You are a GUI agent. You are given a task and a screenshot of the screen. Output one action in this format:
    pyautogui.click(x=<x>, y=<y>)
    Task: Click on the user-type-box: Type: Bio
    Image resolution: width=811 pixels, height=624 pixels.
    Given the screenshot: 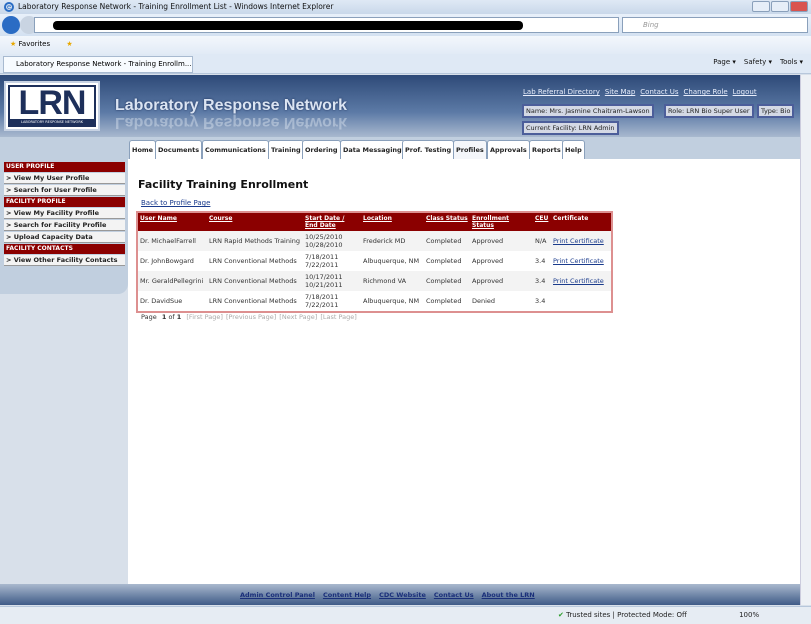 What is the action you would take?
    pyautogui.click(x=776, y=111)
    